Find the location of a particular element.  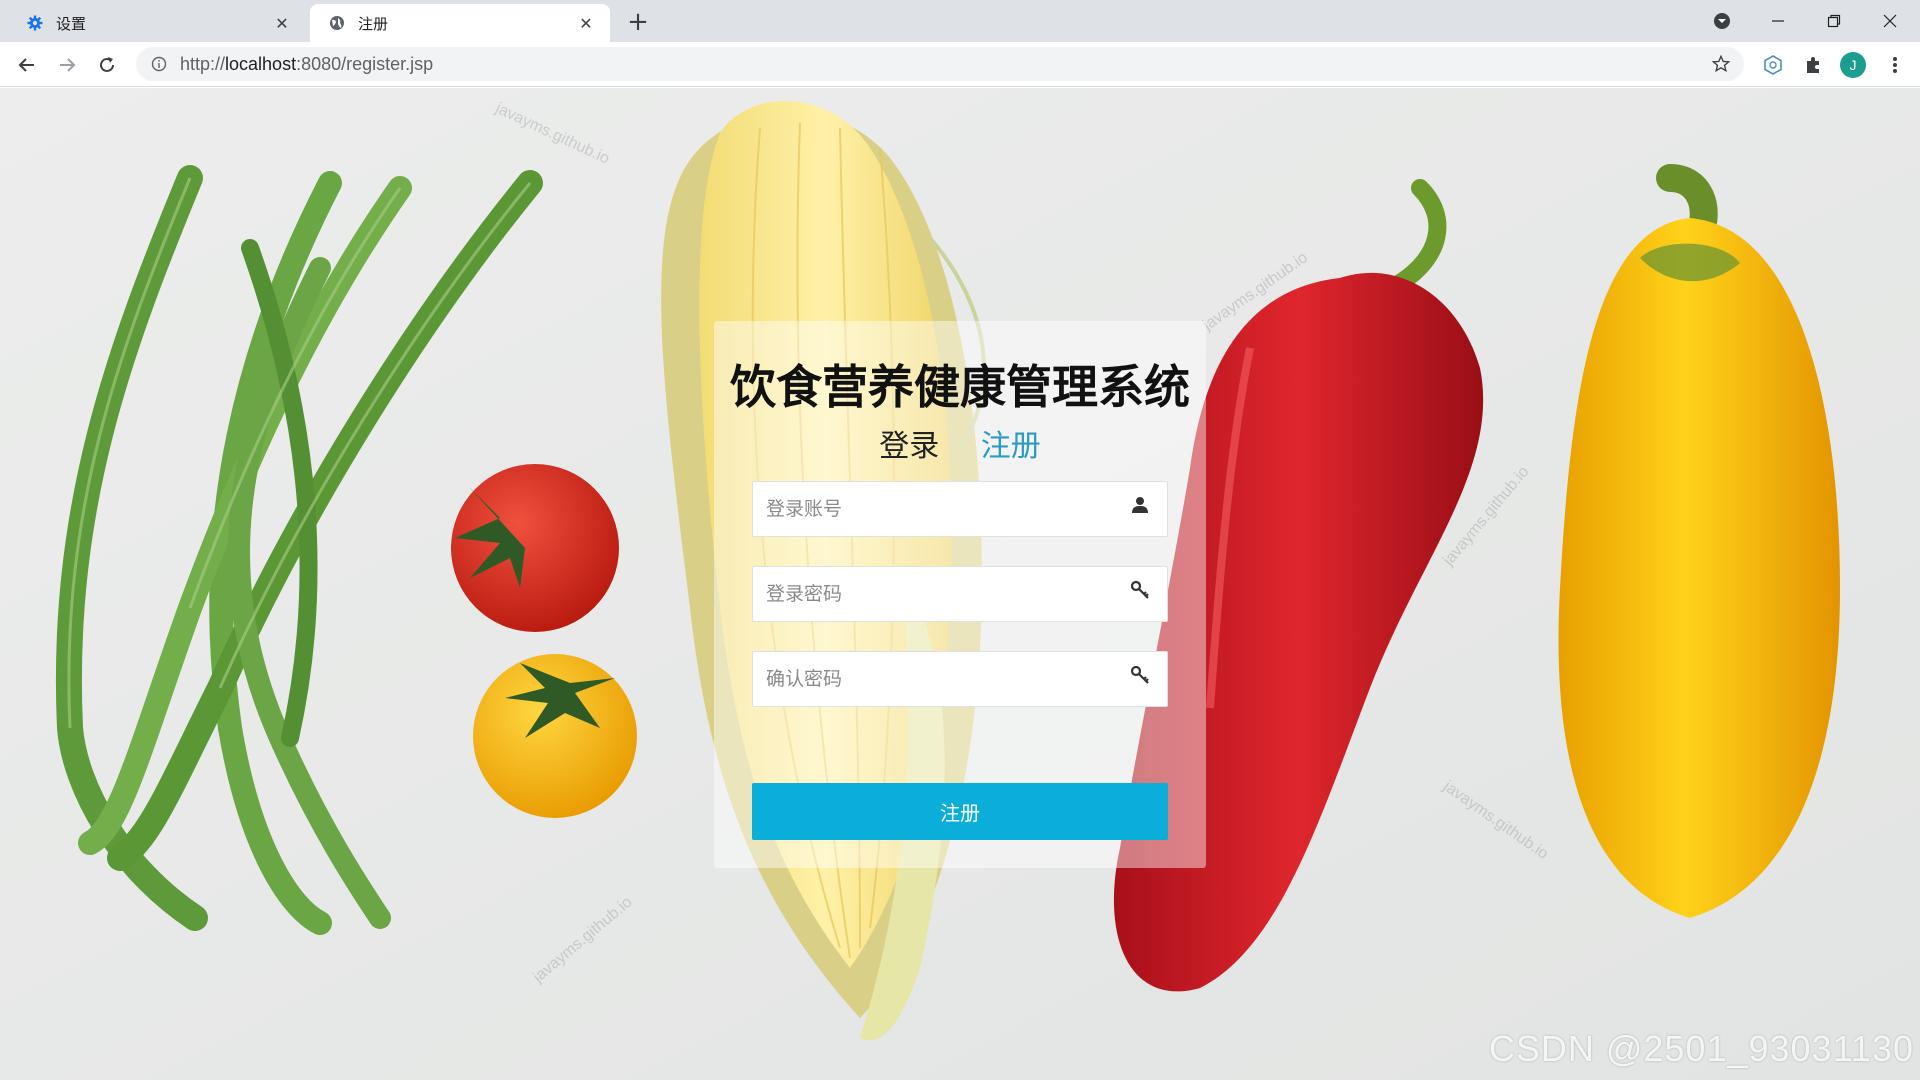

arrow-right-icon is located at coordinates (68, 65).